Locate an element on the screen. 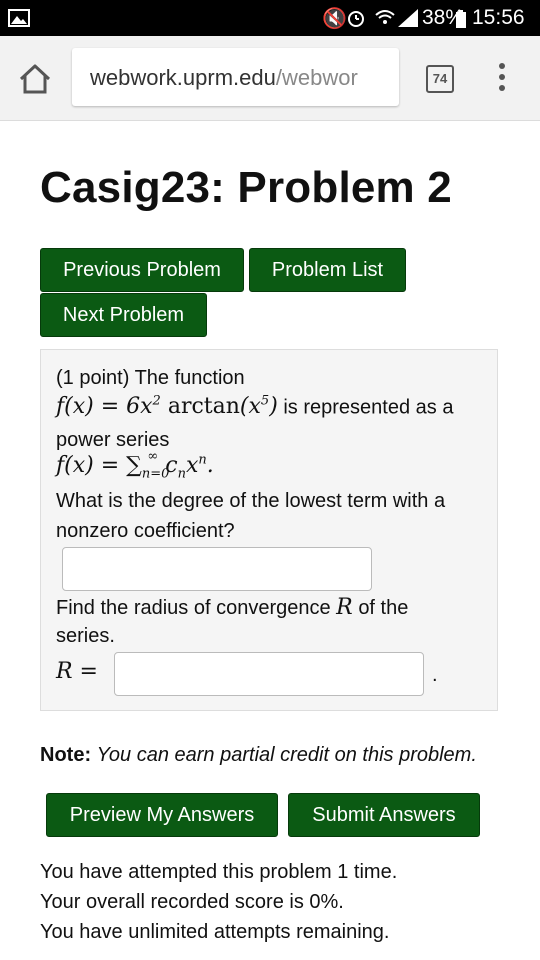  degree-answer-input is located at coordinates (217, 569).